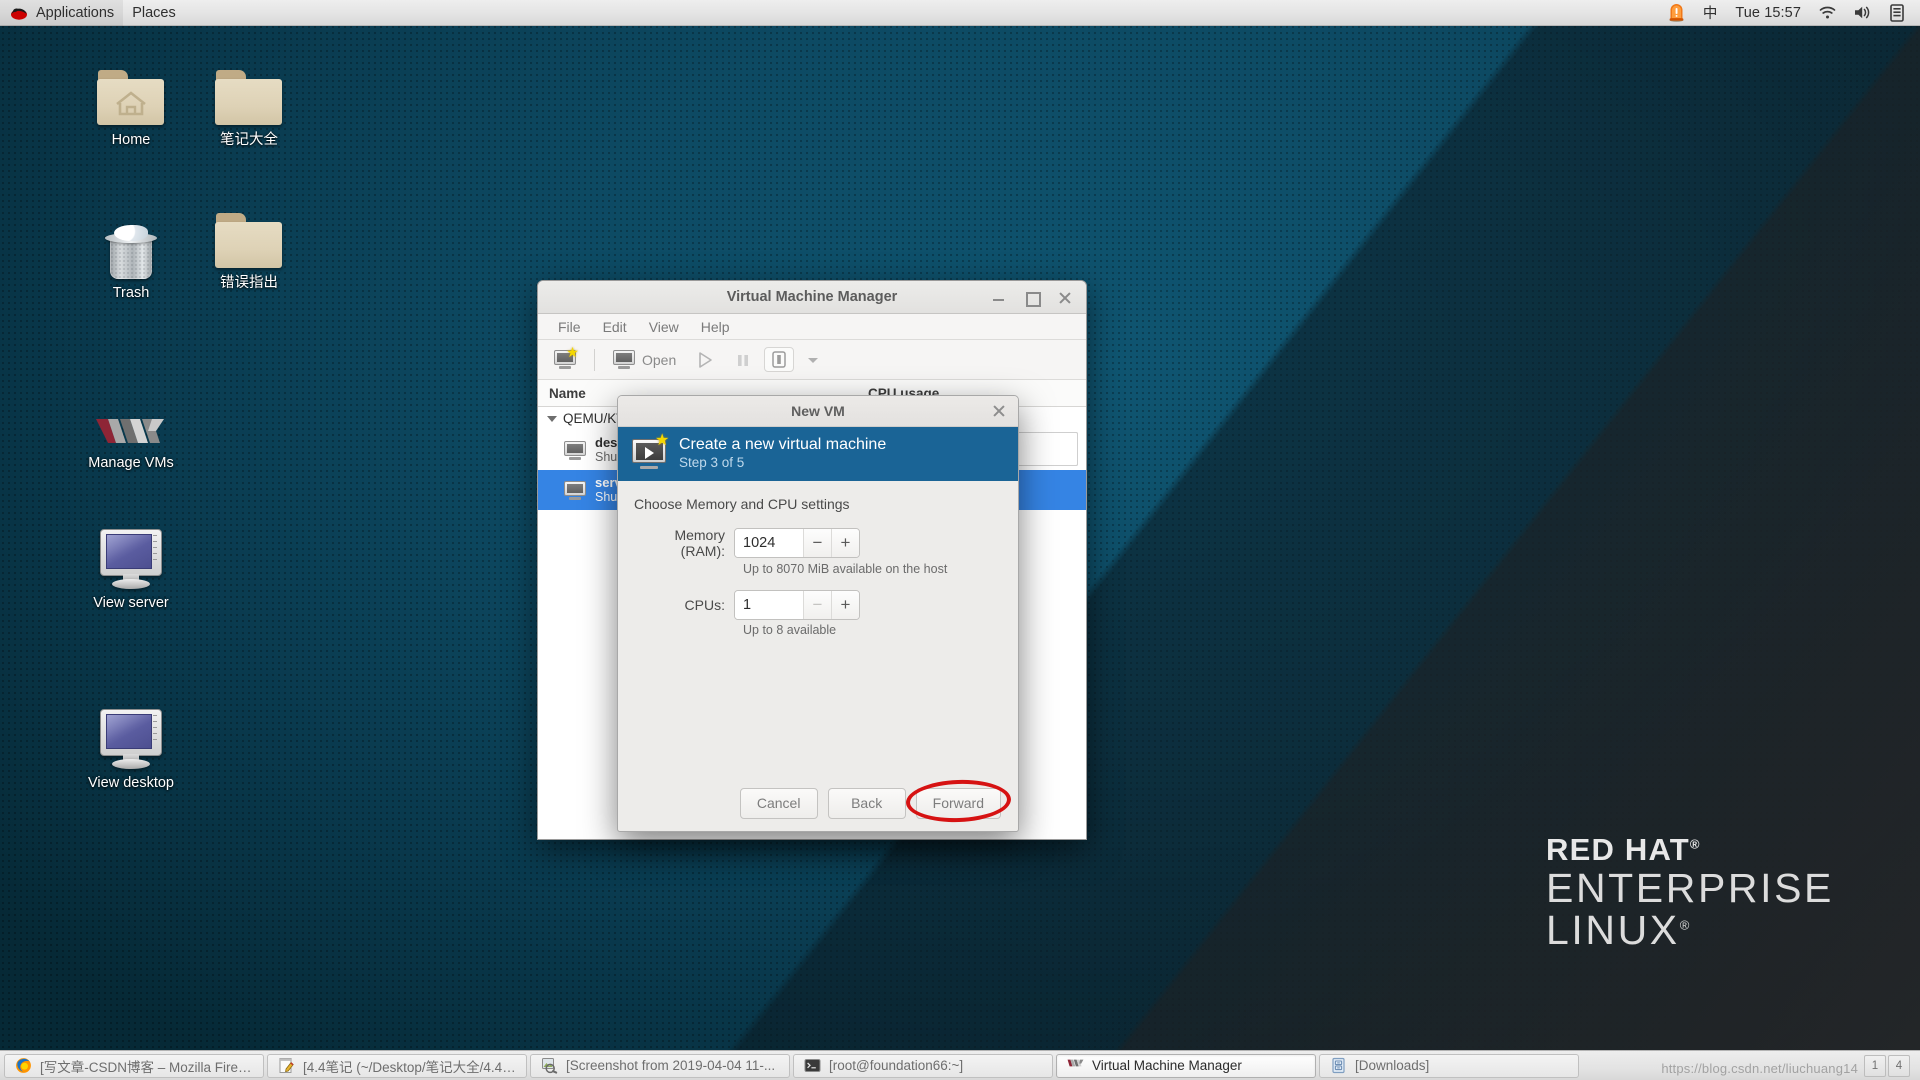 The image size is (1920, 1080). What do you see at coordinates (131, 463) in the screenshot?
I see `desktop-icon-label: Manage VMs` at bounding box center [131, 463].